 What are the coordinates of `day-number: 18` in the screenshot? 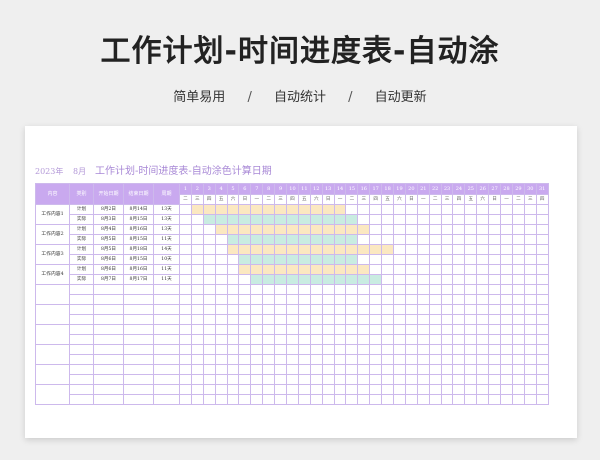 It's located at (388, 189).